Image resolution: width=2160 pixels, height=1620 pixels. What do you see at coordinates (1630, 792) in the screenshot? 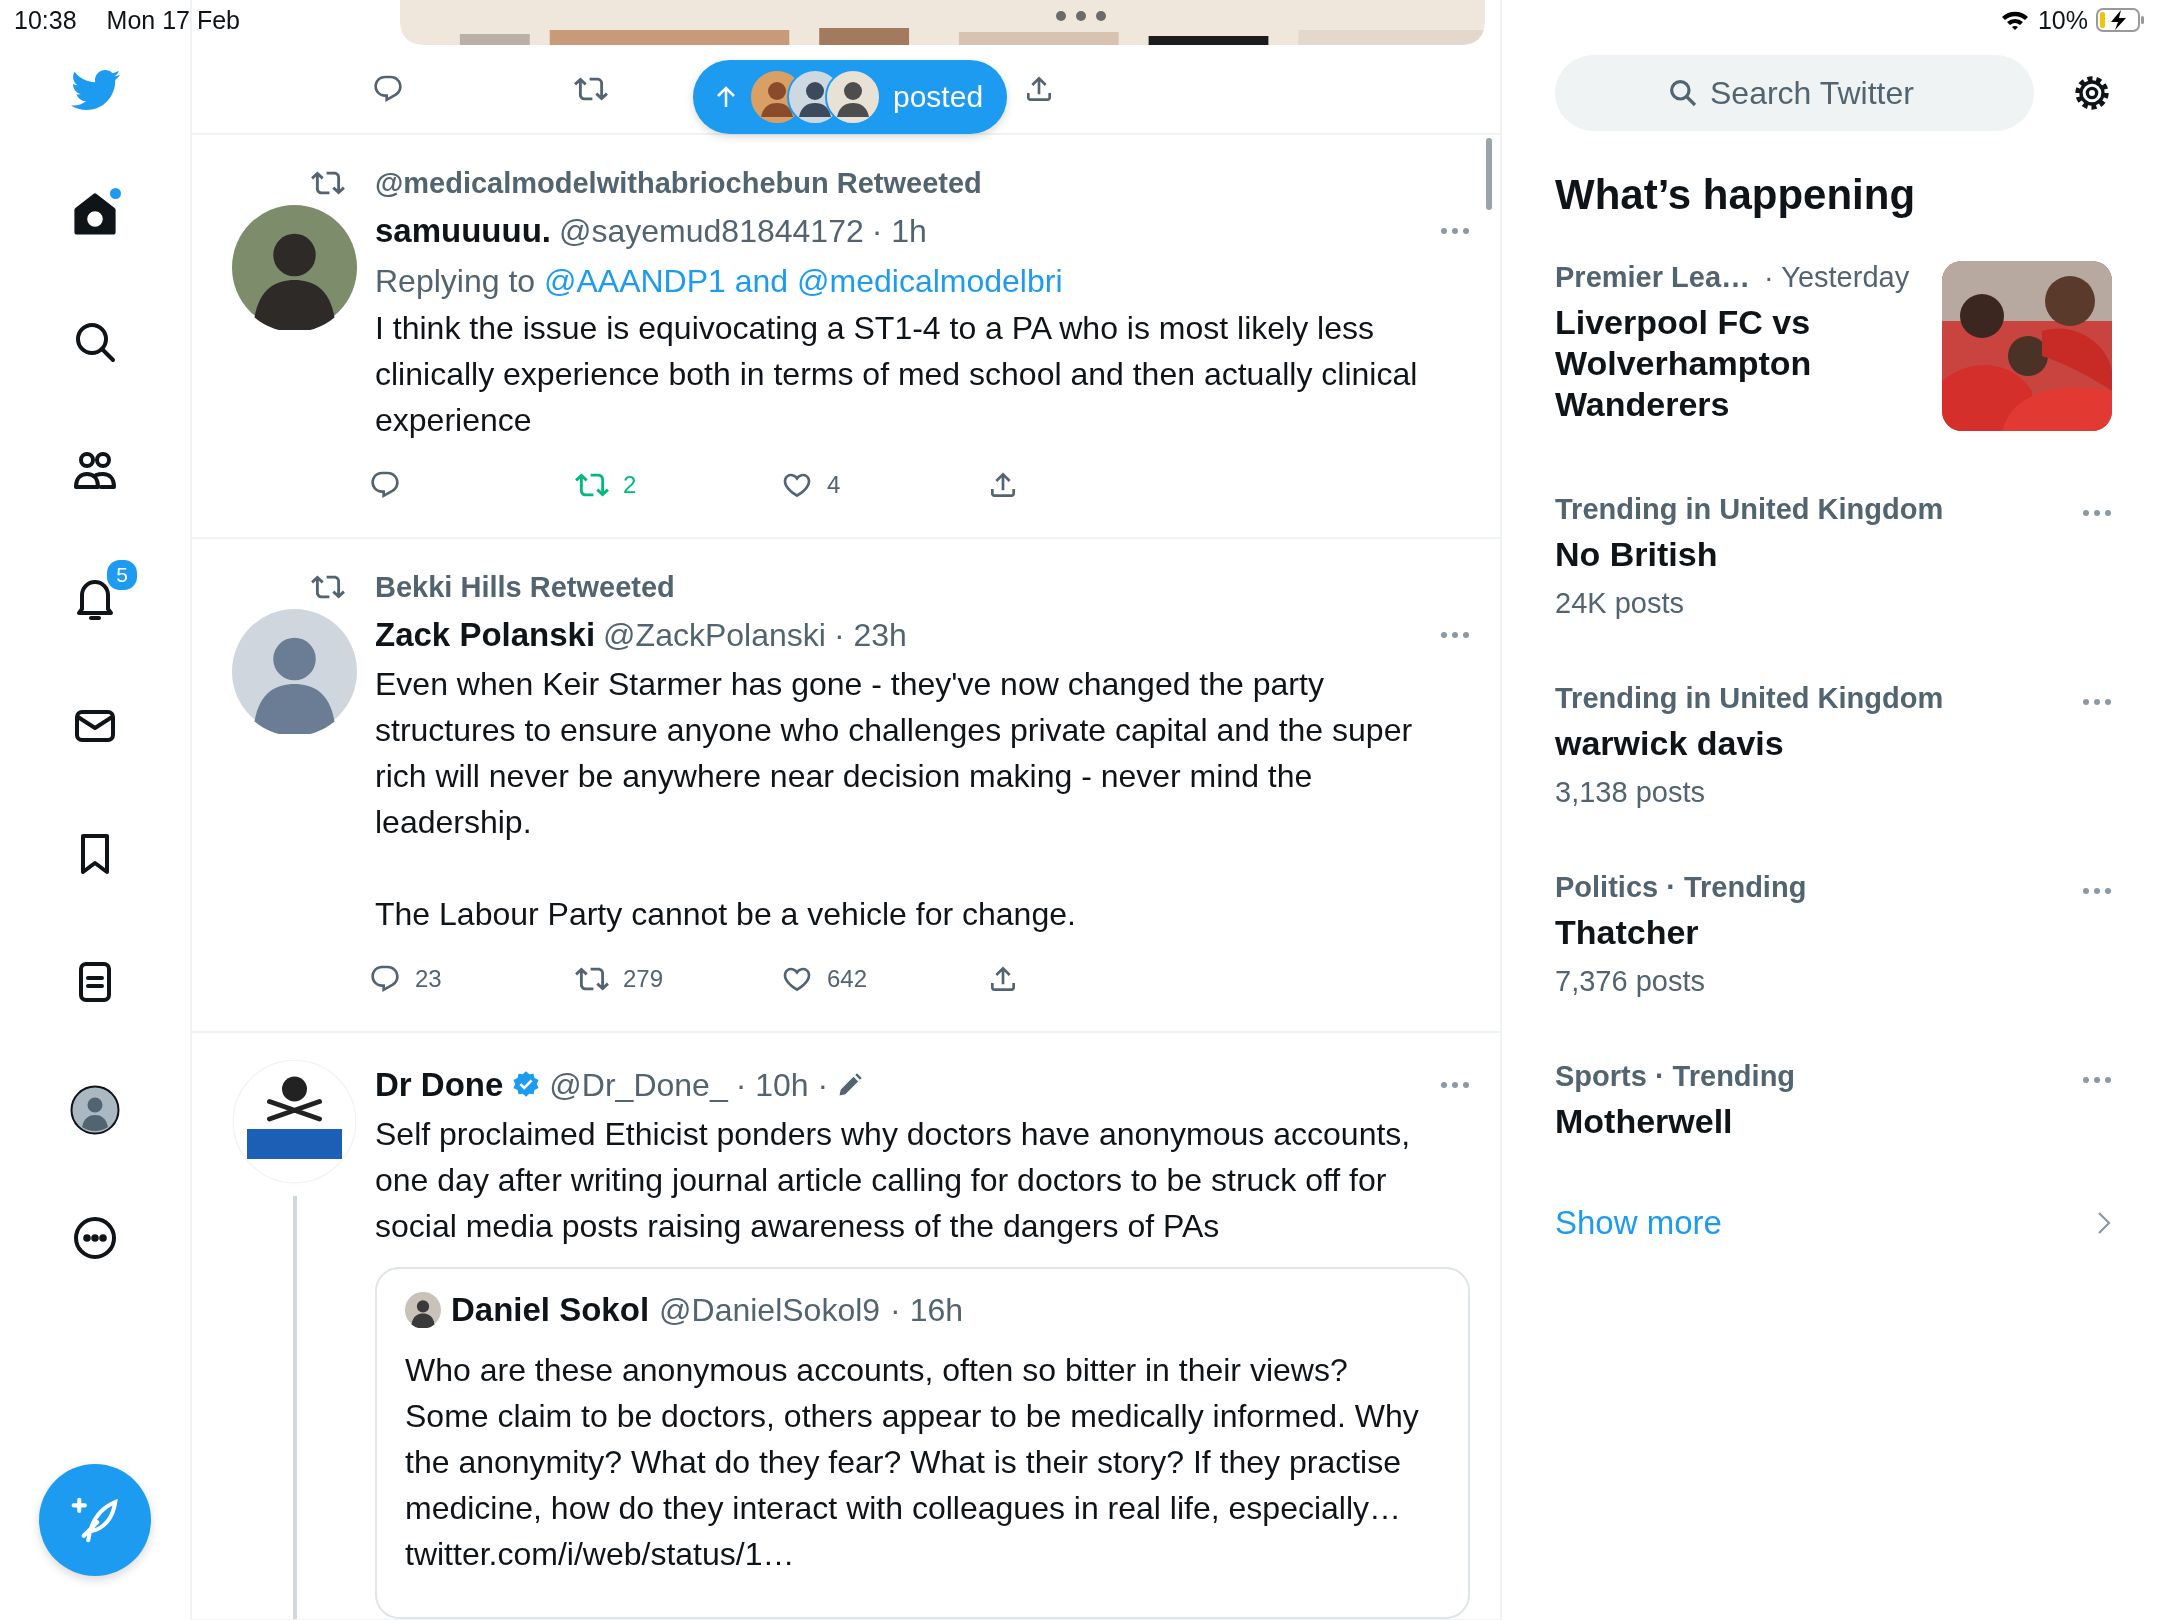
I see `post-count: 3,138 posts` at bounding box center [1630, 792].